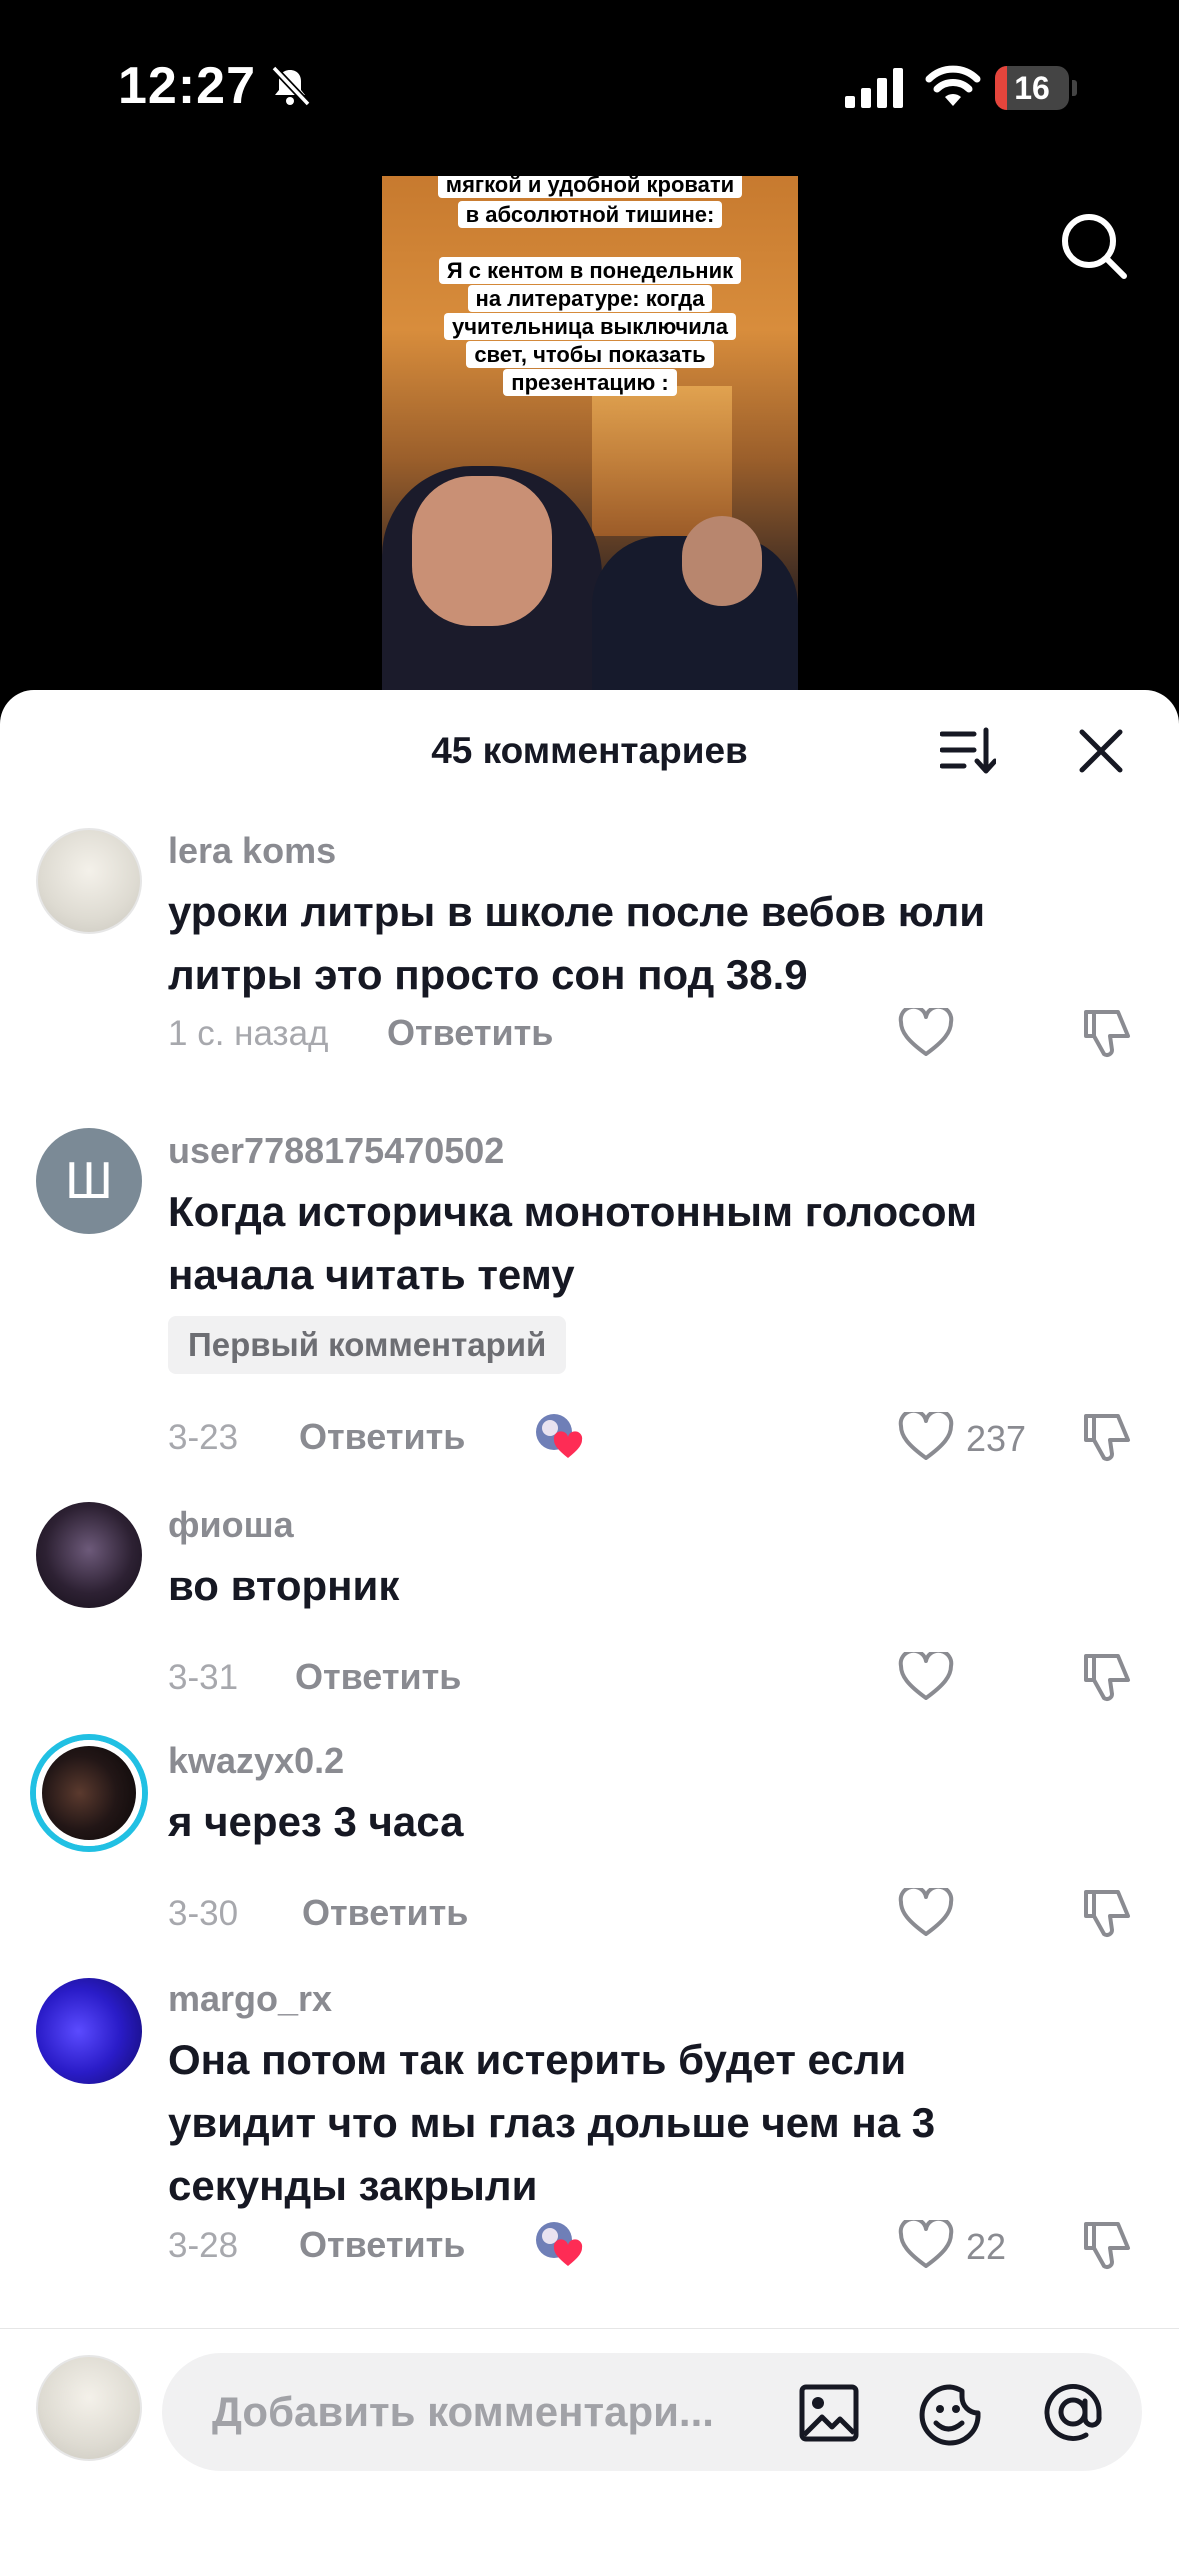  Describe the element at coordinates (203, 2245) in the screenshot. I see `comment-date: 3-28` at that location.